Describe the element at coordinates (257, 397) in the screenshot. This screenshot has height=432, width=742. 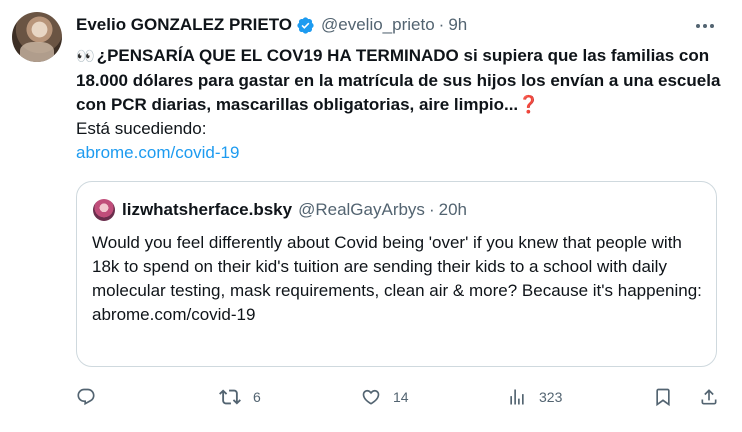
I see `retweet-count: 6` at that location.